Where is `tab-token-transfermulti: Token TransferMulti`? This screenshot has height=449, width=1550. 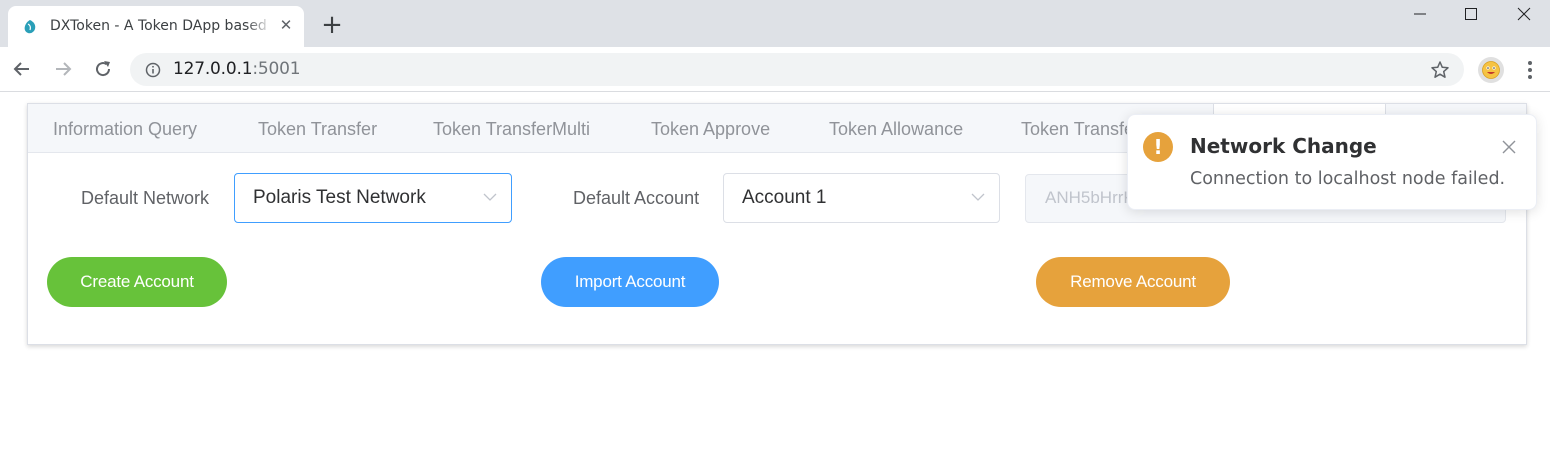 tab-token-transfermulti: Token TransferMulti is located at coordinates (511, 128).